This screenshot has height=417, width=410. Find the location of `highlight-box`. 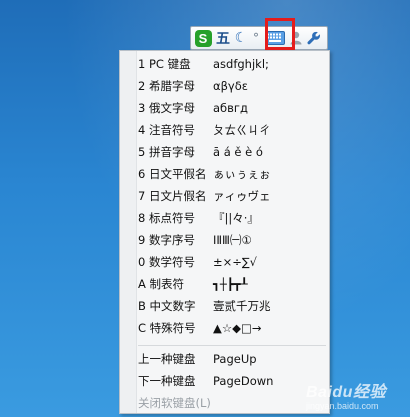

highlight-box is located at coordinates (280, 34).